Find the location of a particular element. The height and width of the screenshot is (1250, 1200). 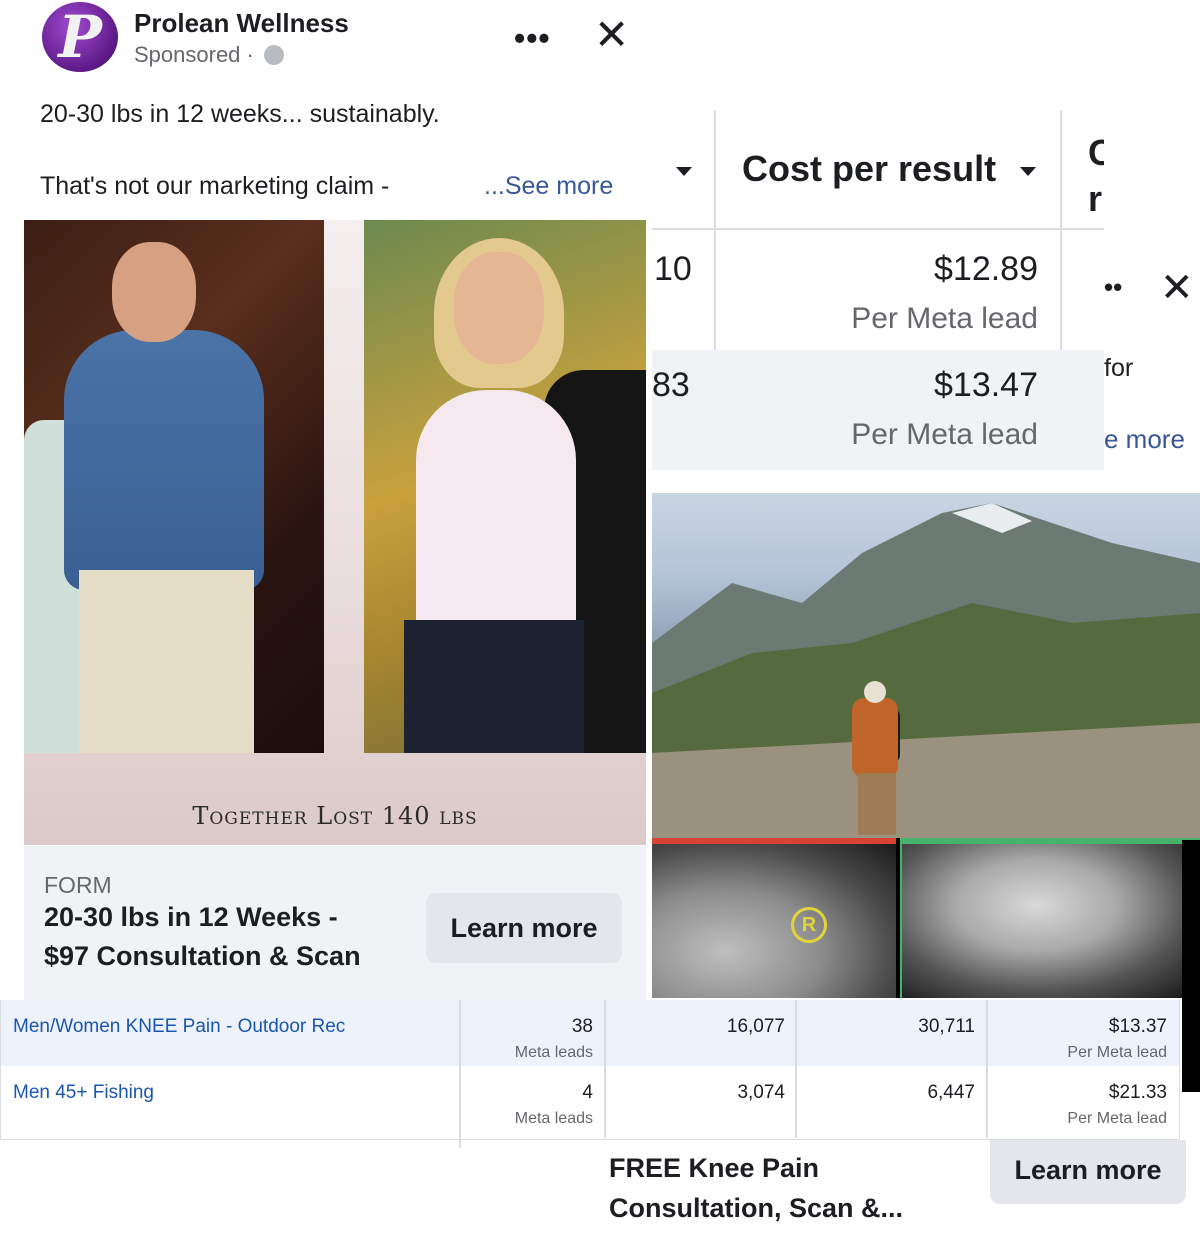

r-marker-icon: R is located at coordinates (809, 925).